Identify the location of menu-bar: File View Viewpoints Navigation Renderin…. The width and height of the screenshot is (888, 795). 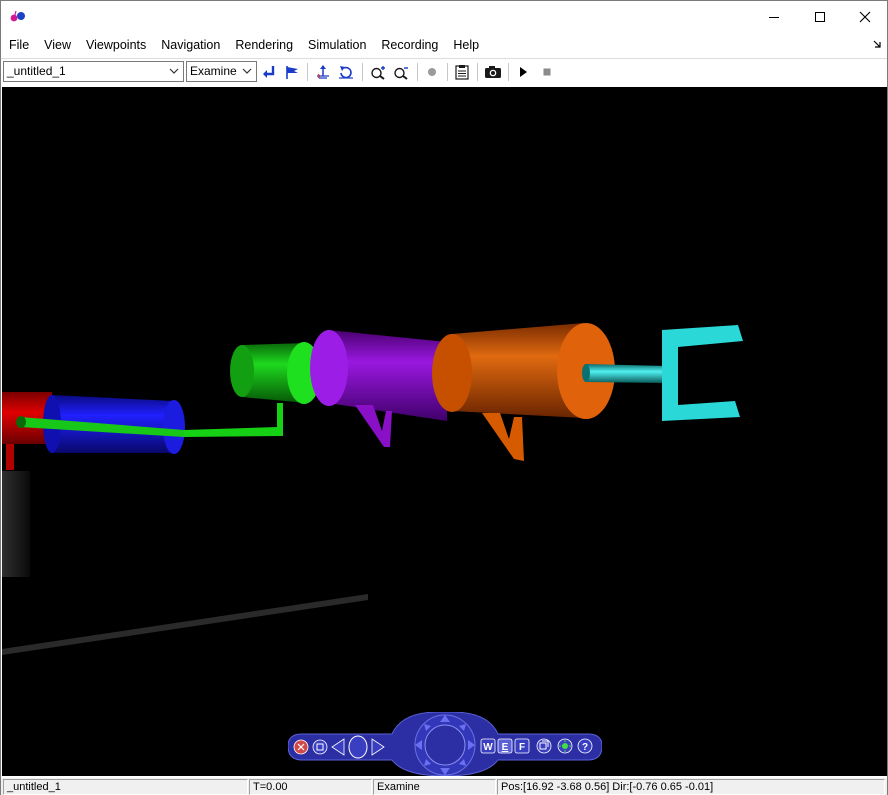
(444, 45).